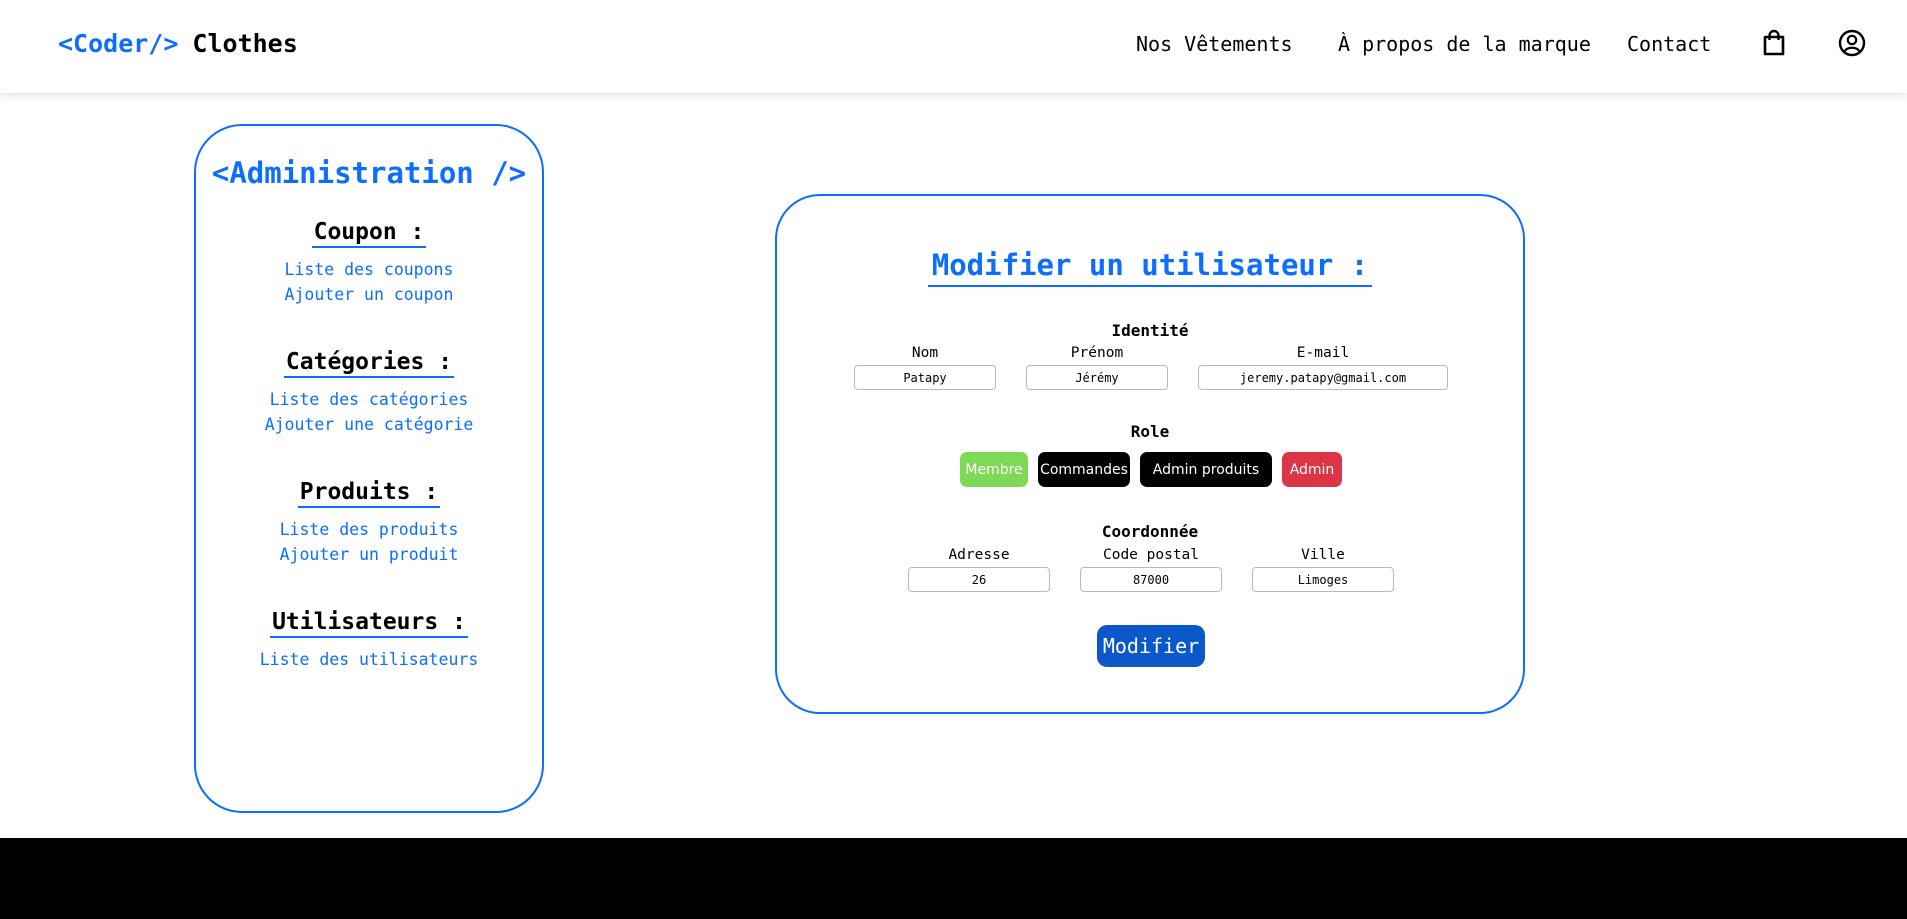 The height and width of the screenshot is (919, 1907). I want to click on sidebar-heading-users: Utilisateurs :, so click(369, 623).